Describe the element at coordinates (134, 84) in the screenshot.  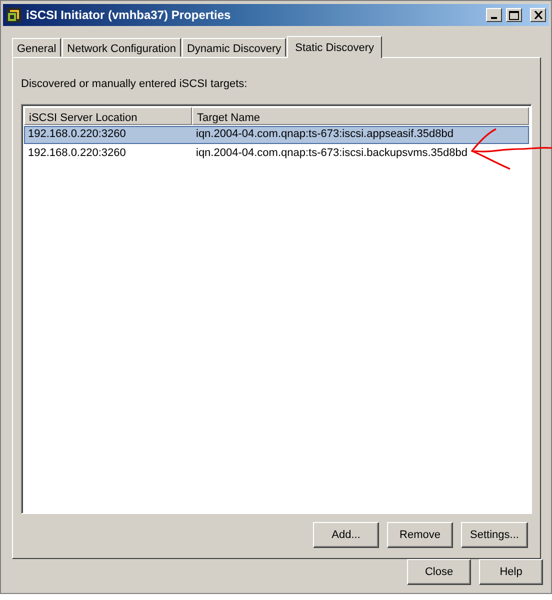
I see `description-label: Discovered or manually entered iSCSI targets:` at that location.